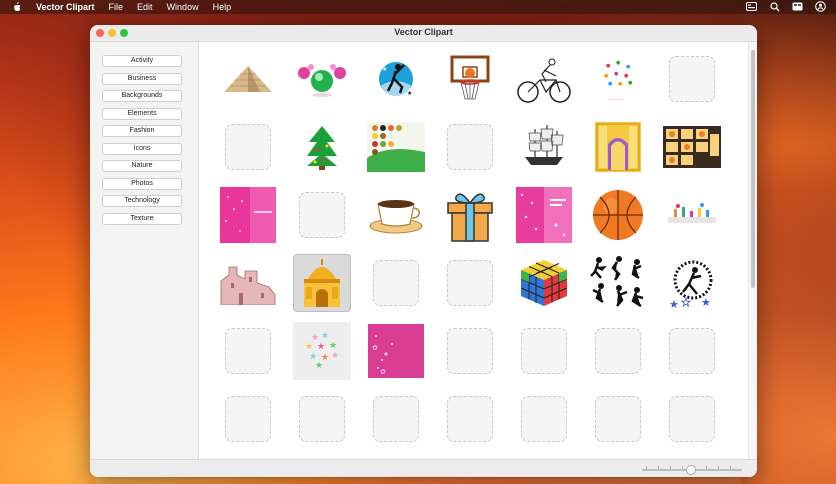 This screenshot has height=484, width=836. Describe the element at coordinates (753, 169) in the screenshot. I see `scroll-thumb` at that location.